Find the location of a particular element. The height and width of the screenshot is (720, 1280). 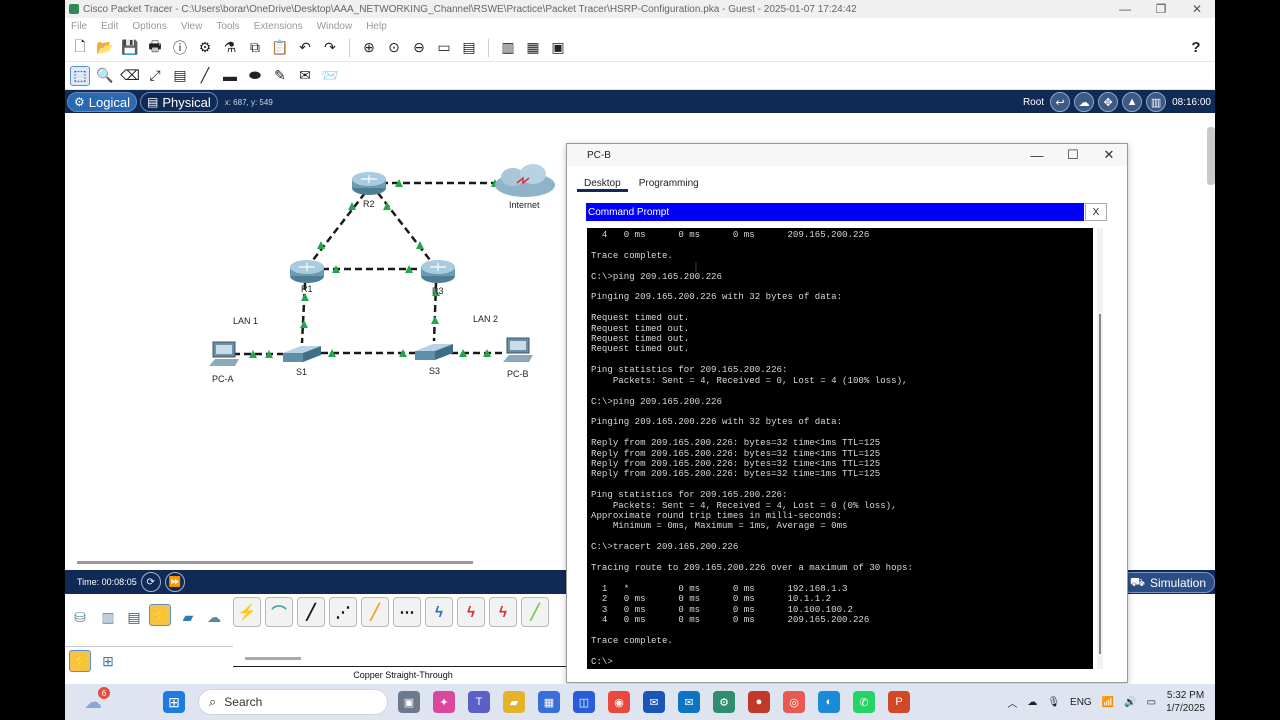

inspect-icon: 🔍 is located at coordinates (105, 76).